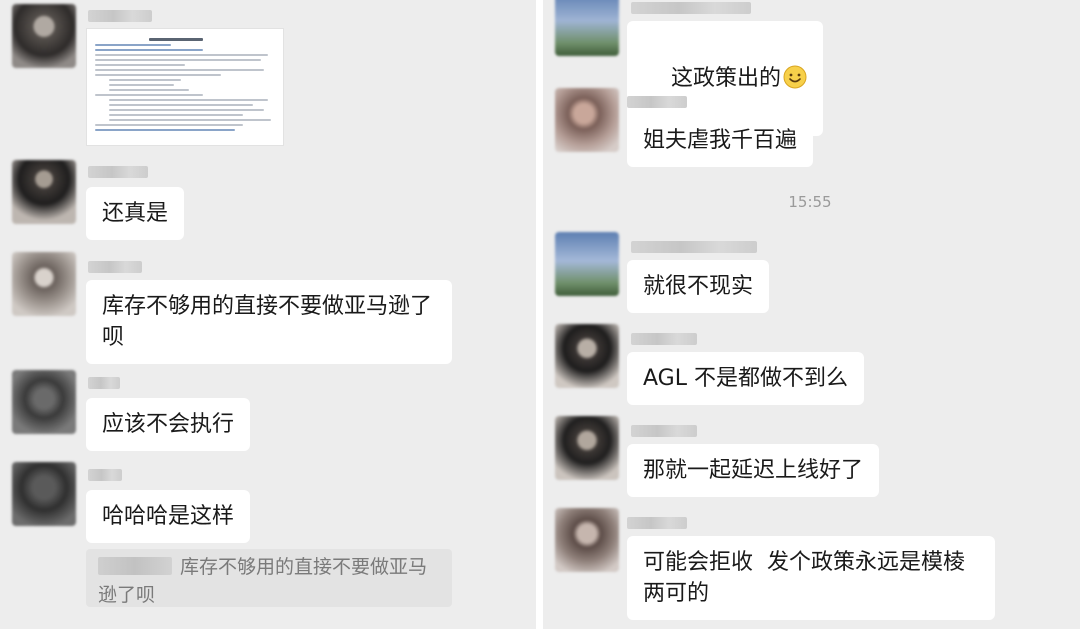 The width and height of the screenshot is (1080, 629). What do you see at coordinates (720, 140) in the screenshot?
I see `message-bubble: 姐夫虐我千百遍` at bounding box center [720, 140].